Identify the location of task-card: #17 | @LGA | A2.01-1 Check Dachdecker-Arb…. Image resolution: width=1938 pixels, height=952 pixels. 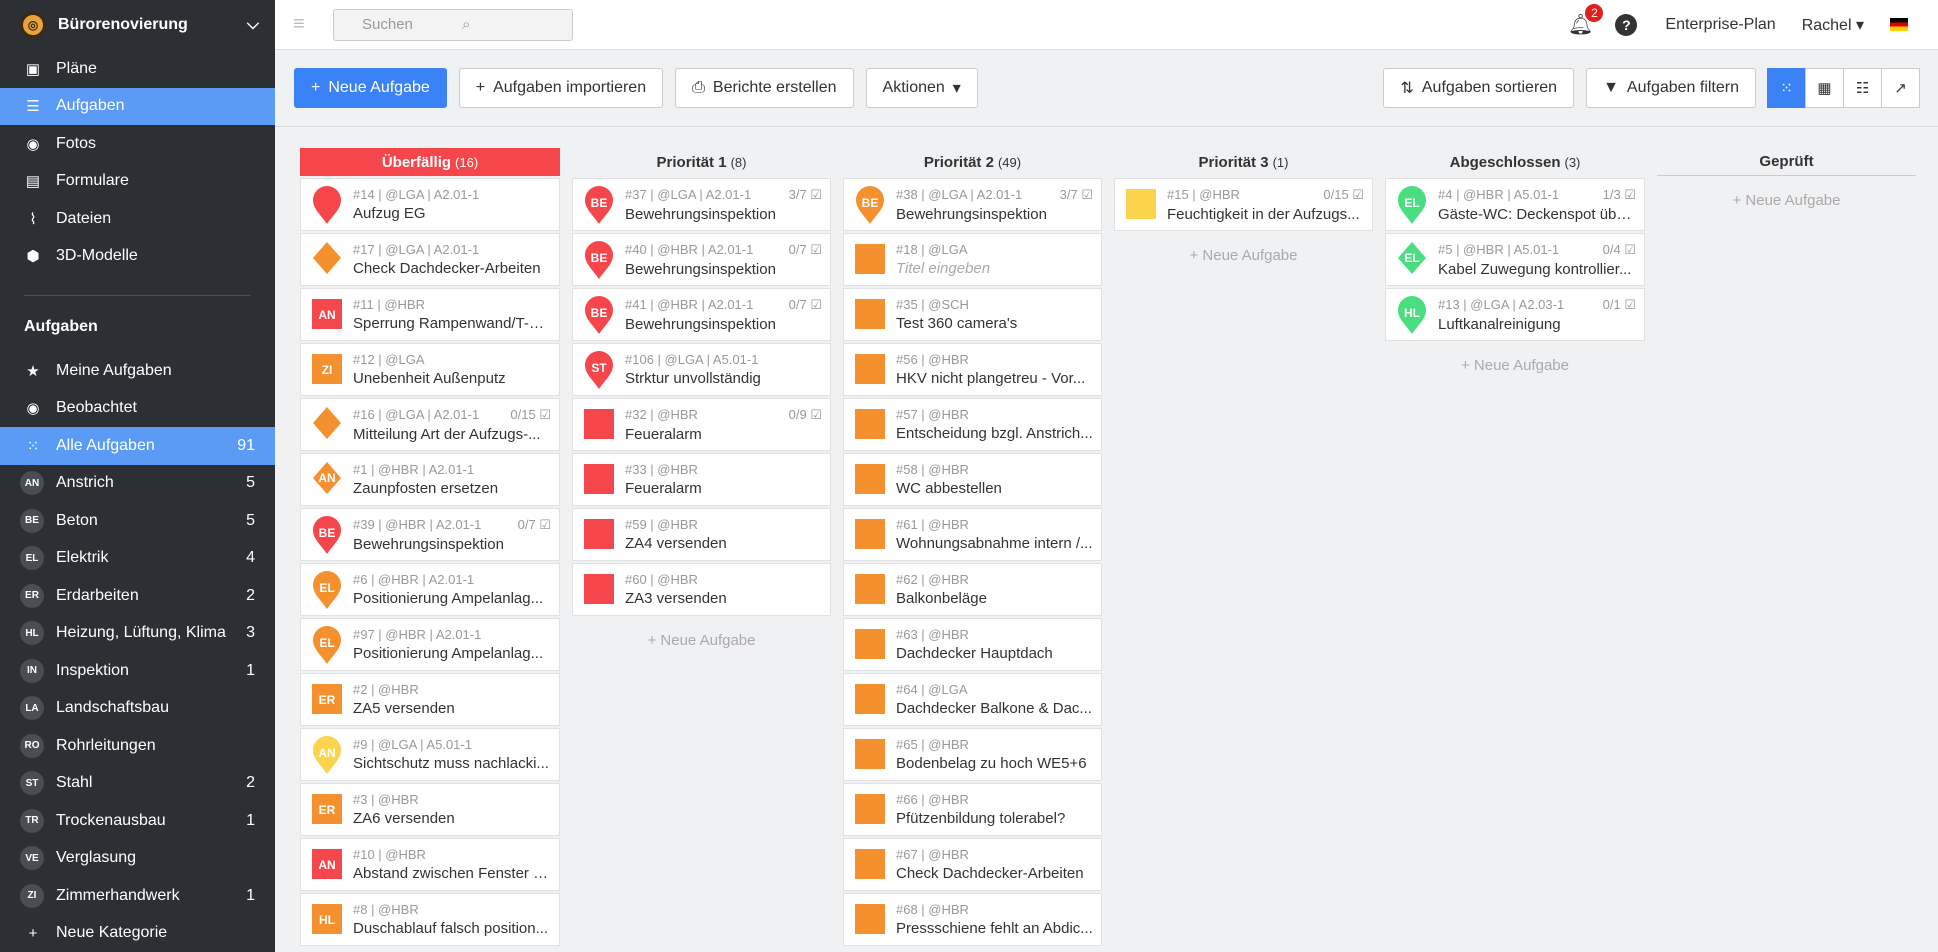
(430, 259).